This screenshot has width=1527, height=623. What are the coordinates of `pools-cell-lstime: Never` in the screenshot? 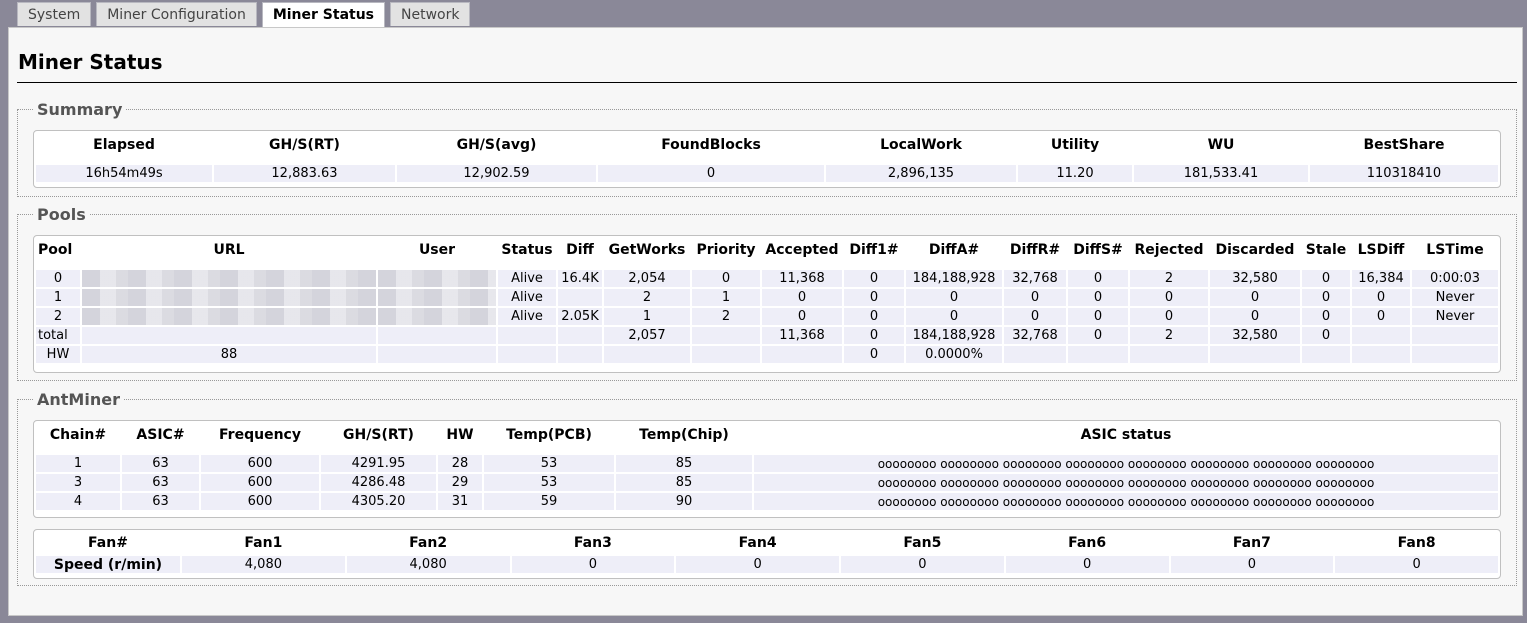 It's located at (1455, 297).